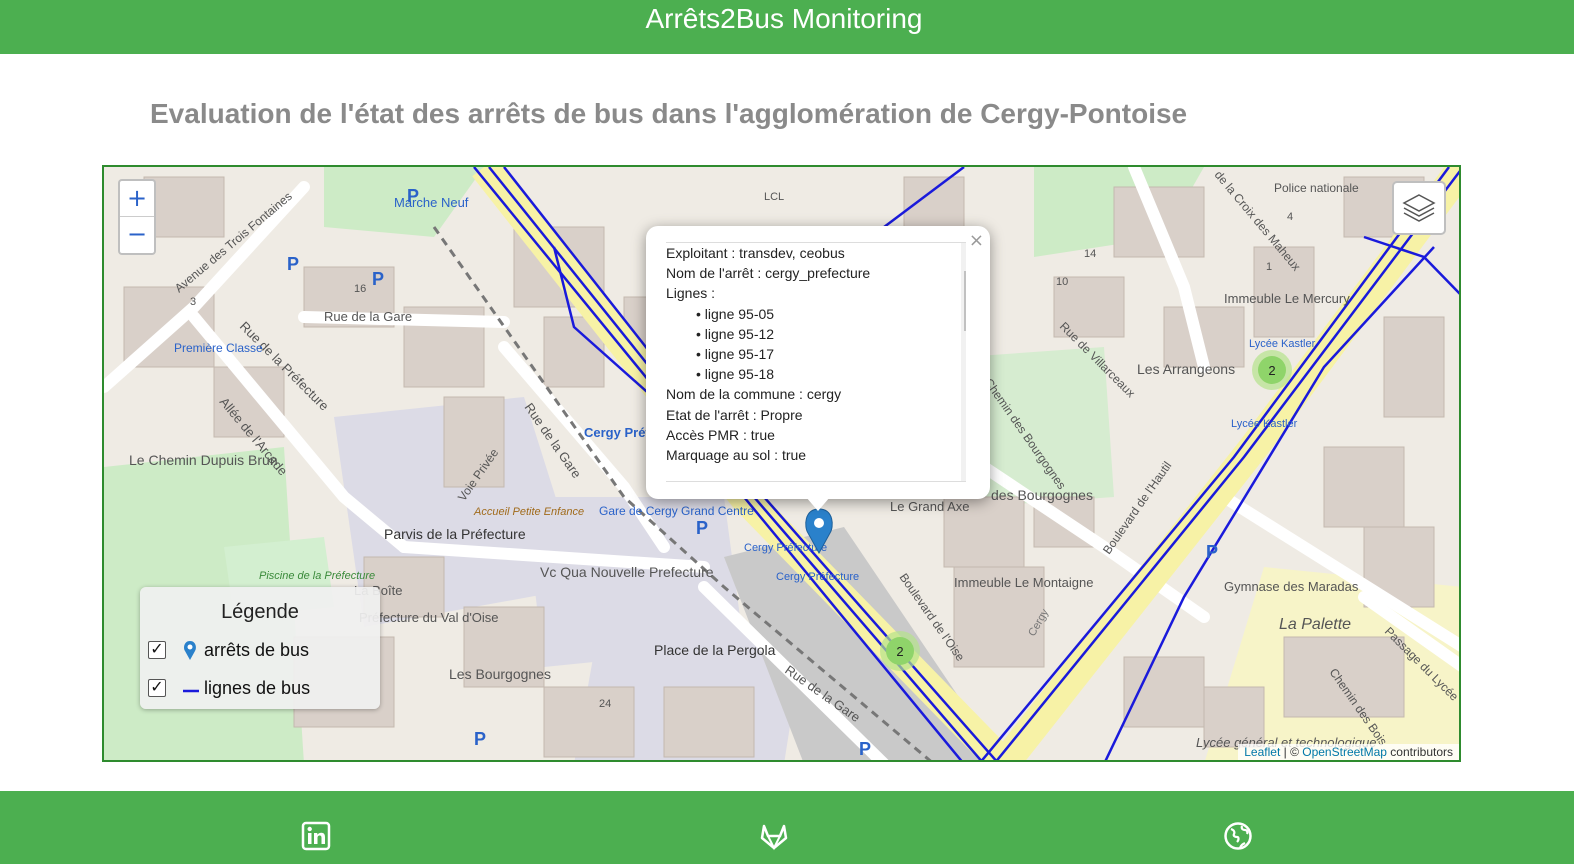 The width and height of the screenshot is (1574, 864). Describe the element at coordinates (774, 836) in the screenshot. I see `gitlab-icon` at that location.